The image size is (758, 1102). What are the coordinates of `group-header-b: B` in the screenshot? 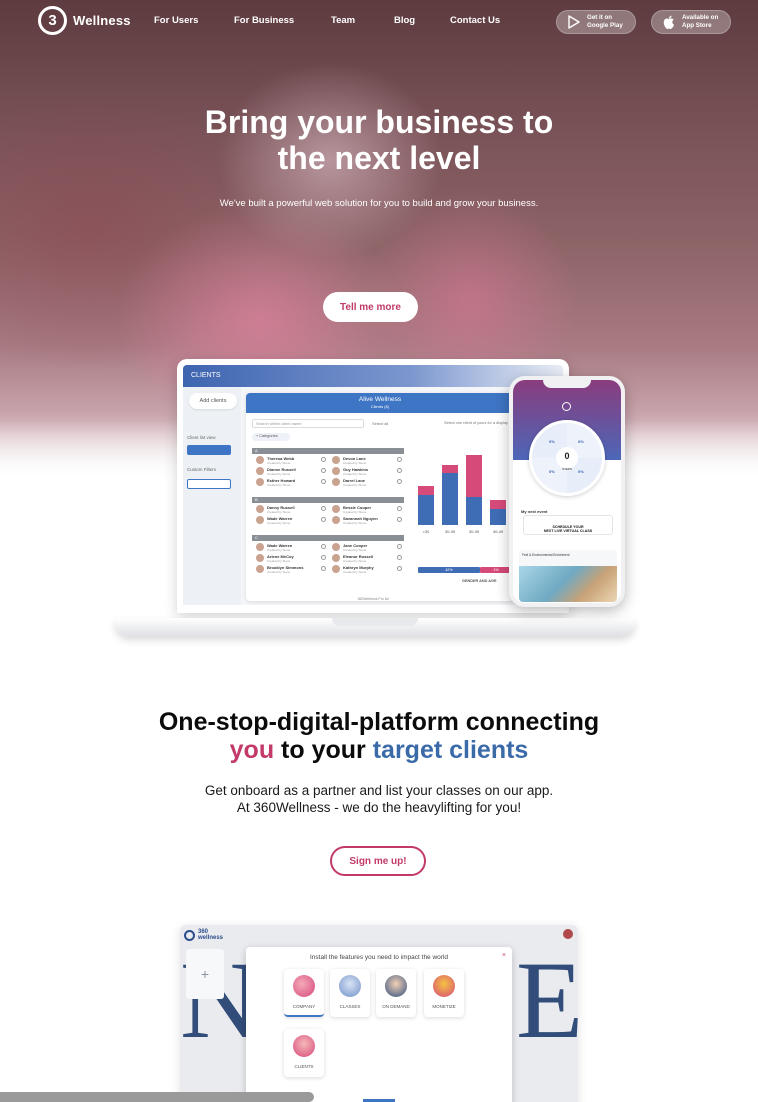 It's located at (328, 500).